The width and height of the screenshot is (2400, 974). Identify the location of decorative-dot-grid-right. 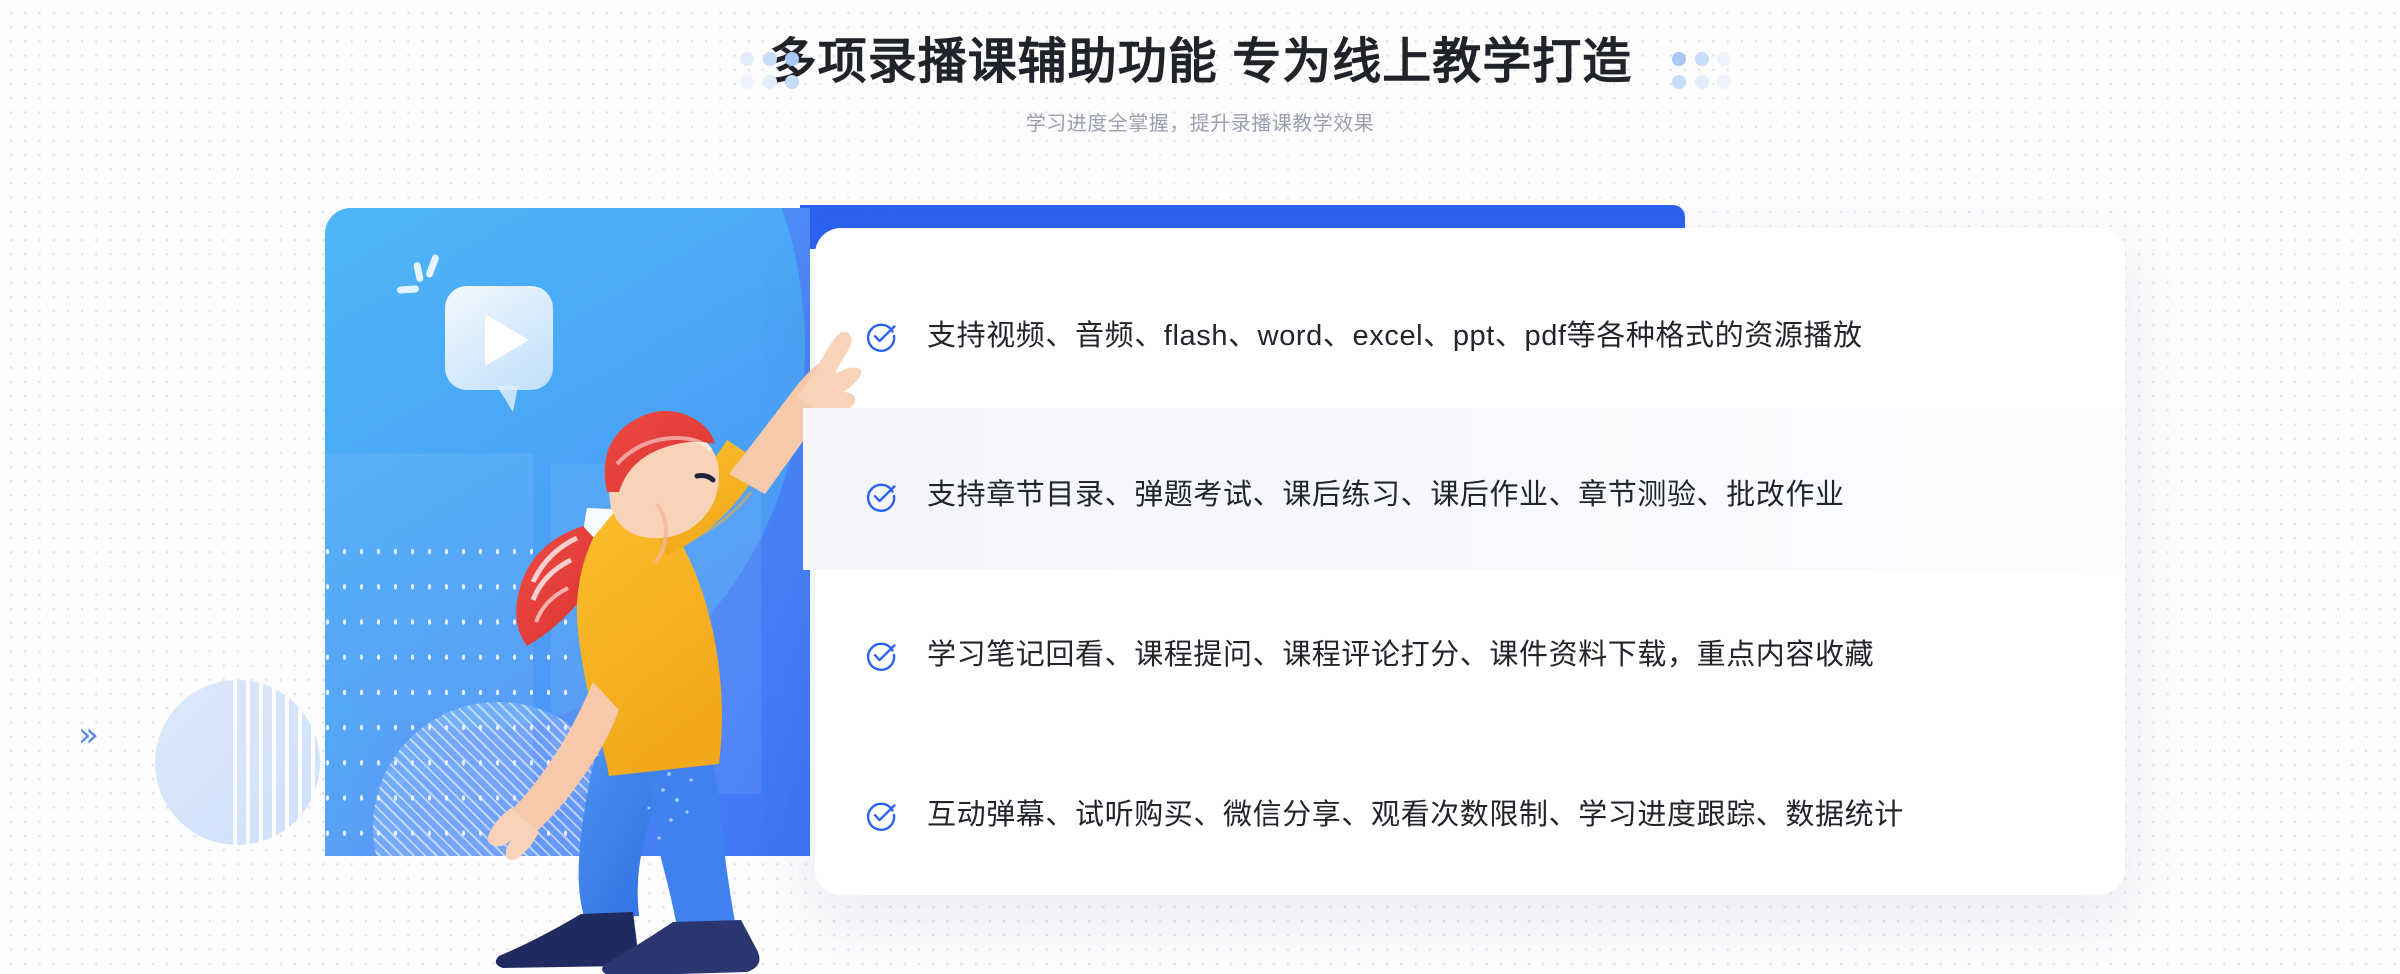
(1703, 72).